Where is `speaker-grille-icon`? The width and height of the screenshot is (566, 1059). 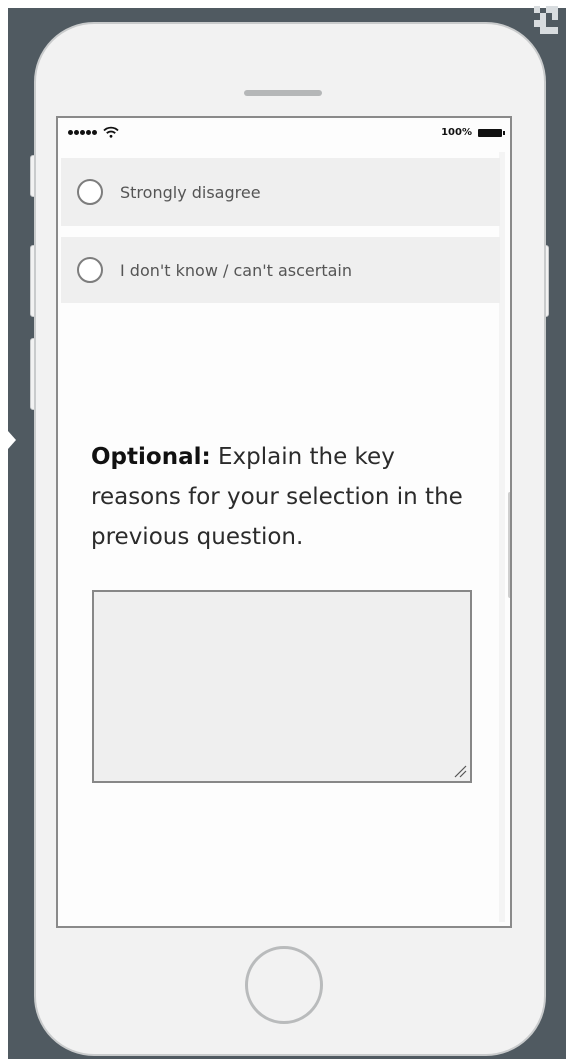 speaker-grille-icon is located at coordinates (283, 93).